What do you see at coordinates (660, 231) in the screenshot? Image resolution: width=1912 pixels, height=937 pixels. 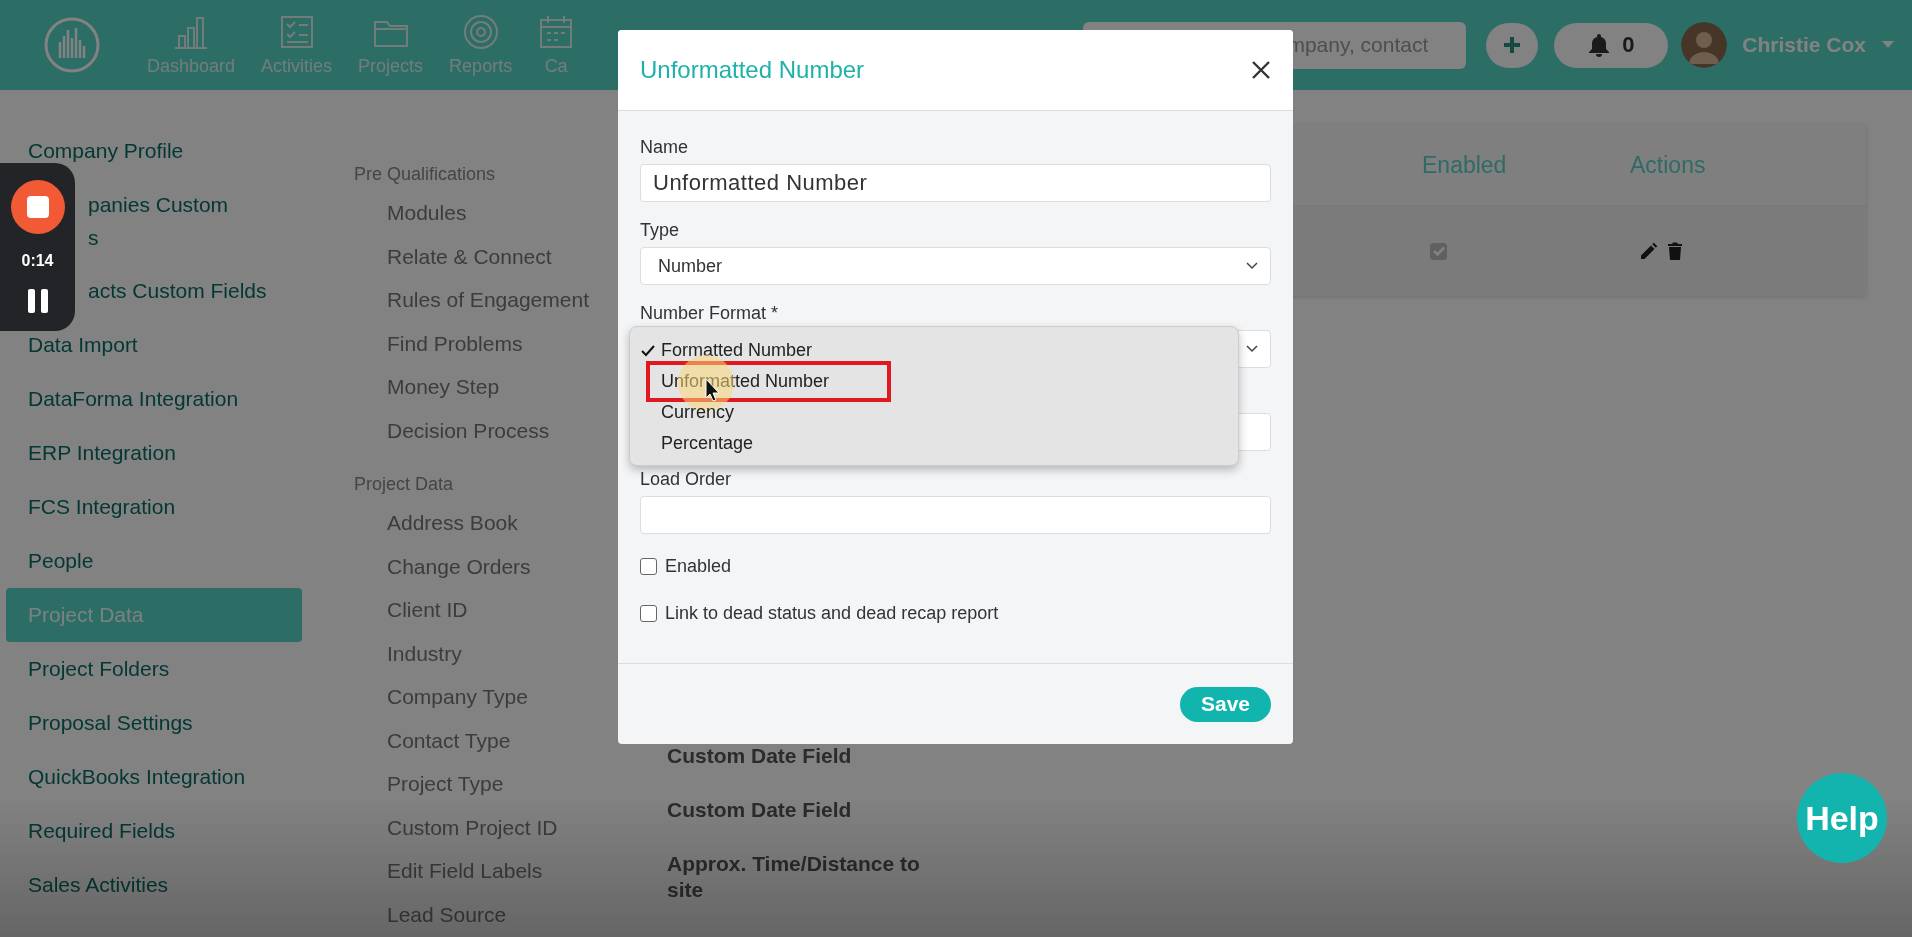 I see `field-label: Type` at bounding box center [660, 231].